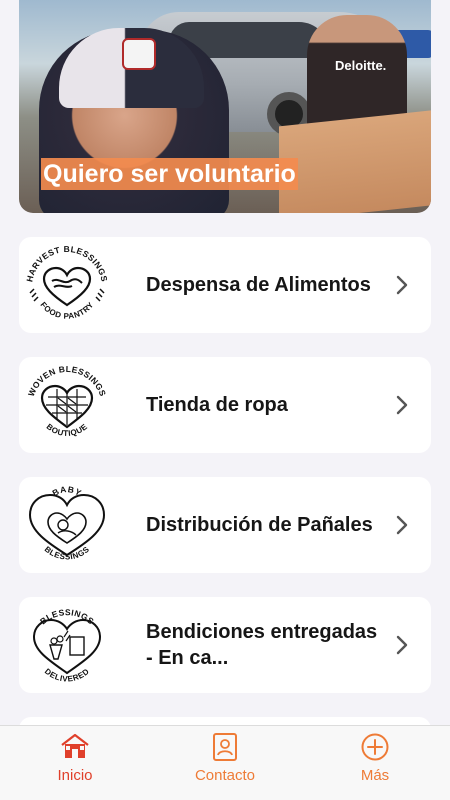  What do you see at coordinates (75, 775) in the screenshot?
I see `tab-label: Inicio` at bounding box center [75, 775].